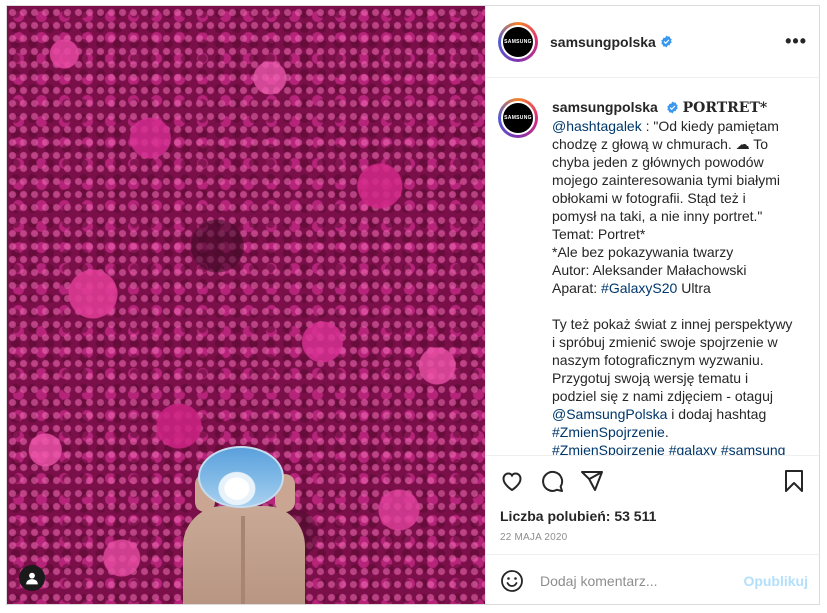 The width and height of the screenshot is (827, 613). Describe the element at coordinates (649, 270) in the screenshot. I see `caption-line: Autor: Aleksander Małachowski` at that location.